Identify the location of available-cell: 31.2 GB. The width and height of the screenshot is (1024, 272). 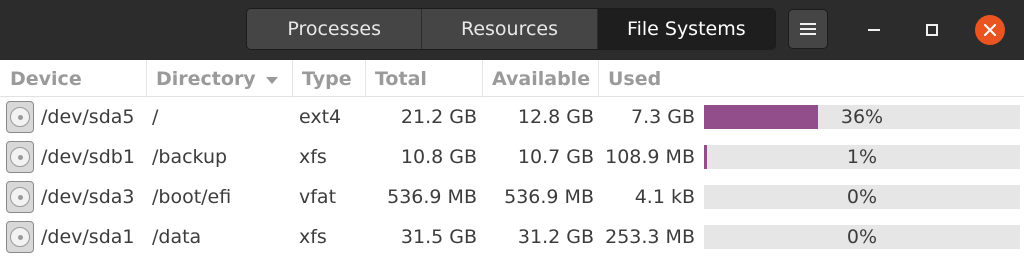
(555, 237).